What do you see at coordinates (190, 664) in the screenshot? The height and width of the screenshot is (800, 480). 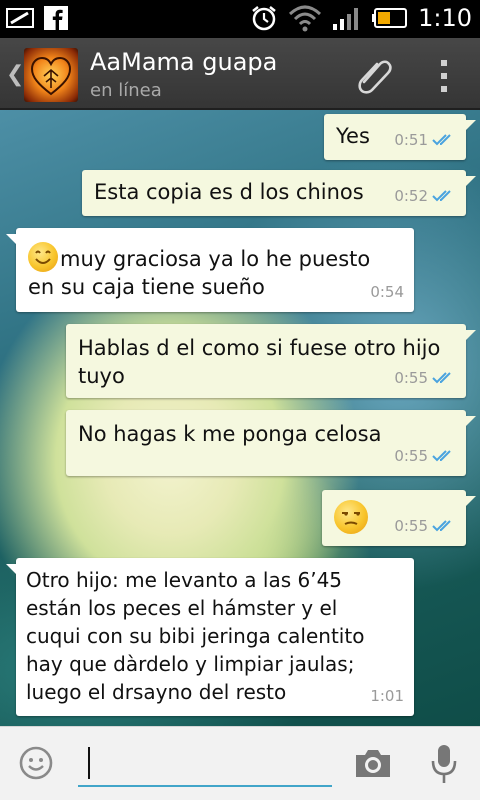 I see `message-text-line: hay que dàrdelo y limpiar jaulas;` at bounding box center [190, 664].